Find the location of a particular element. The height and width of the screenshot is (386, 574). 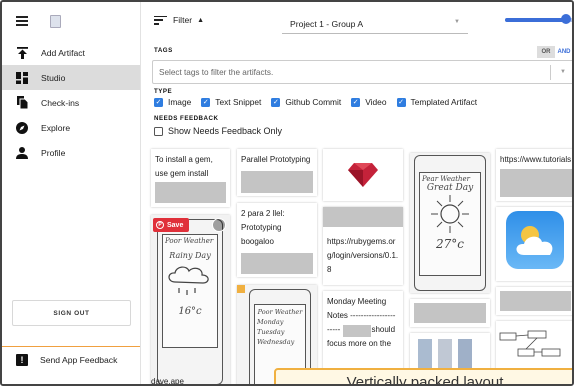

weather-app-icon is located at coordinates (535, 240).